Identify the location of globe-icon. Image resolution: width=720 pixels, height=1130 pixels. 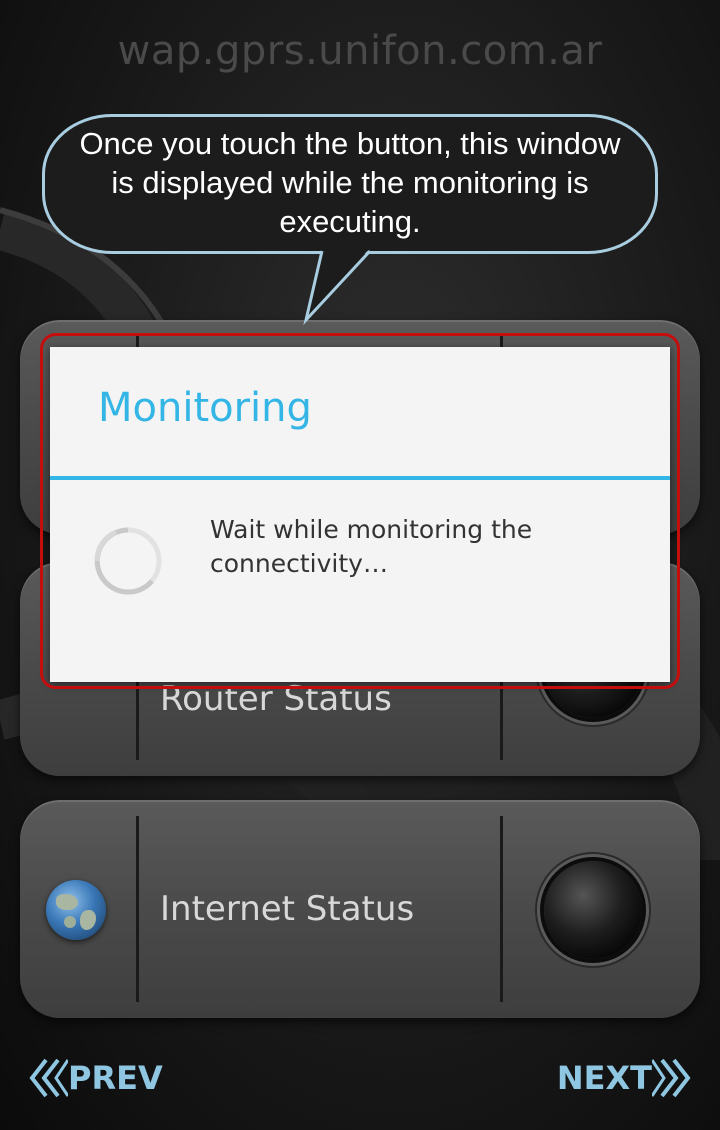
(76, 910).